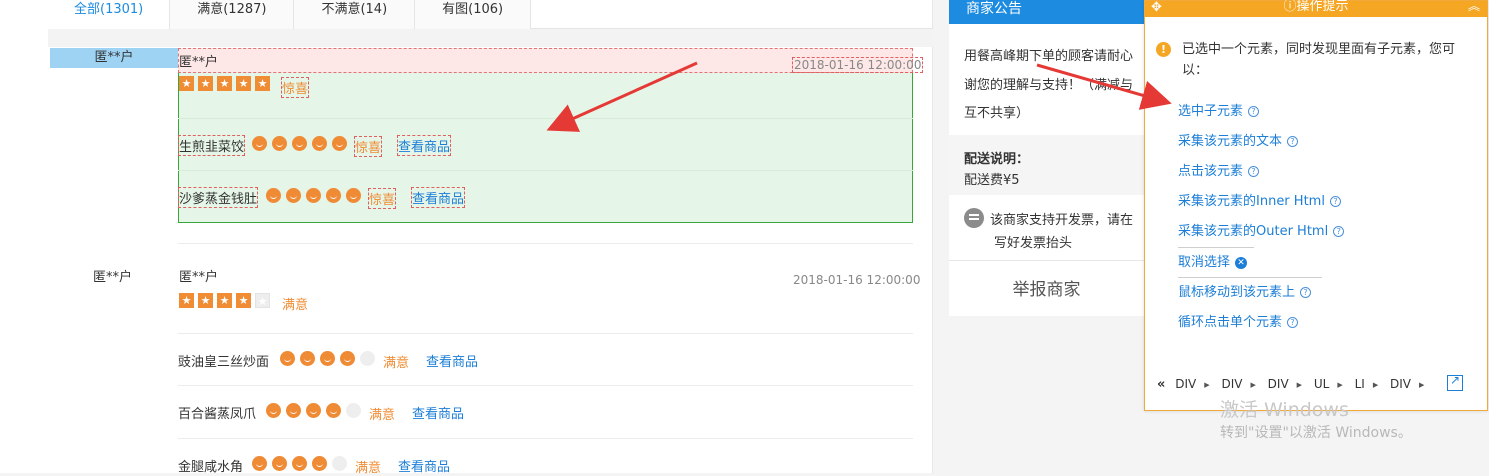 Image resolution: width=1489 pixels, height=476 pixels. What do you see at coordinates (1284, 410) in the screenshot?
I see `activation-watermark-title: 激活 Windows` at bounding box center [1284, 410].